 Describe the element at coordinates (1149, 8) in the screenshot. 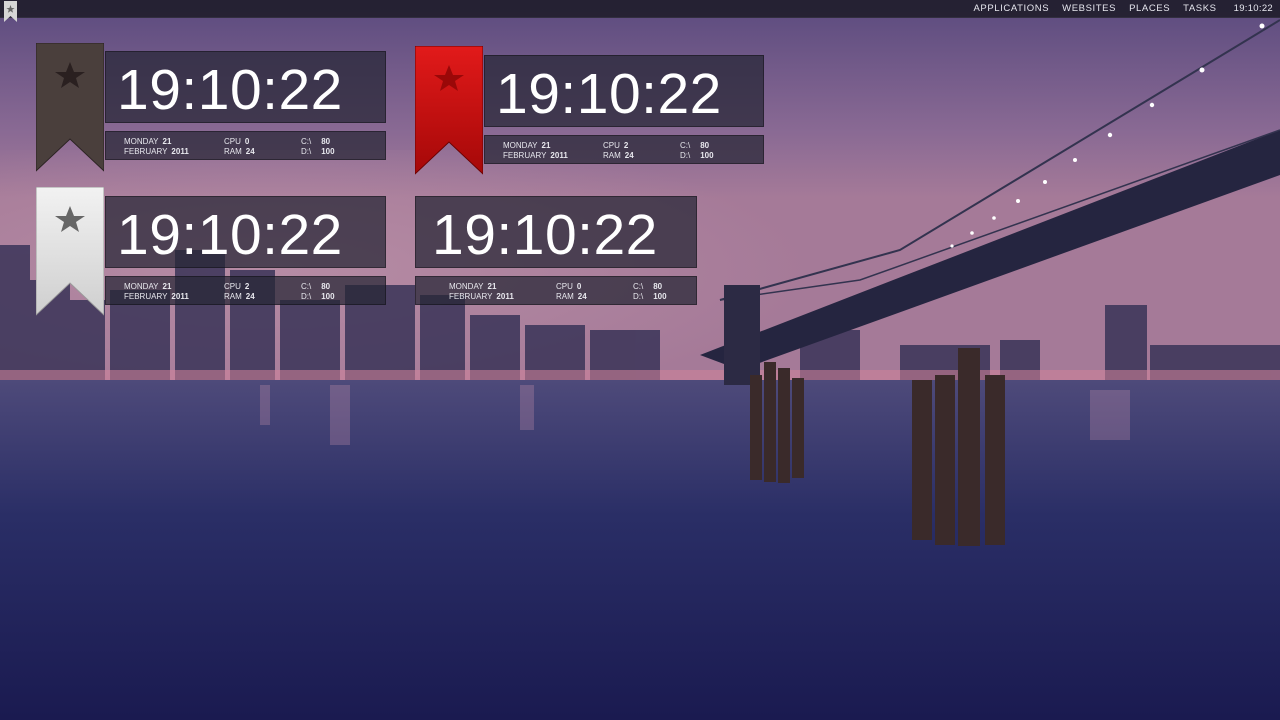

I see `menu-places: PLACES` at that location.